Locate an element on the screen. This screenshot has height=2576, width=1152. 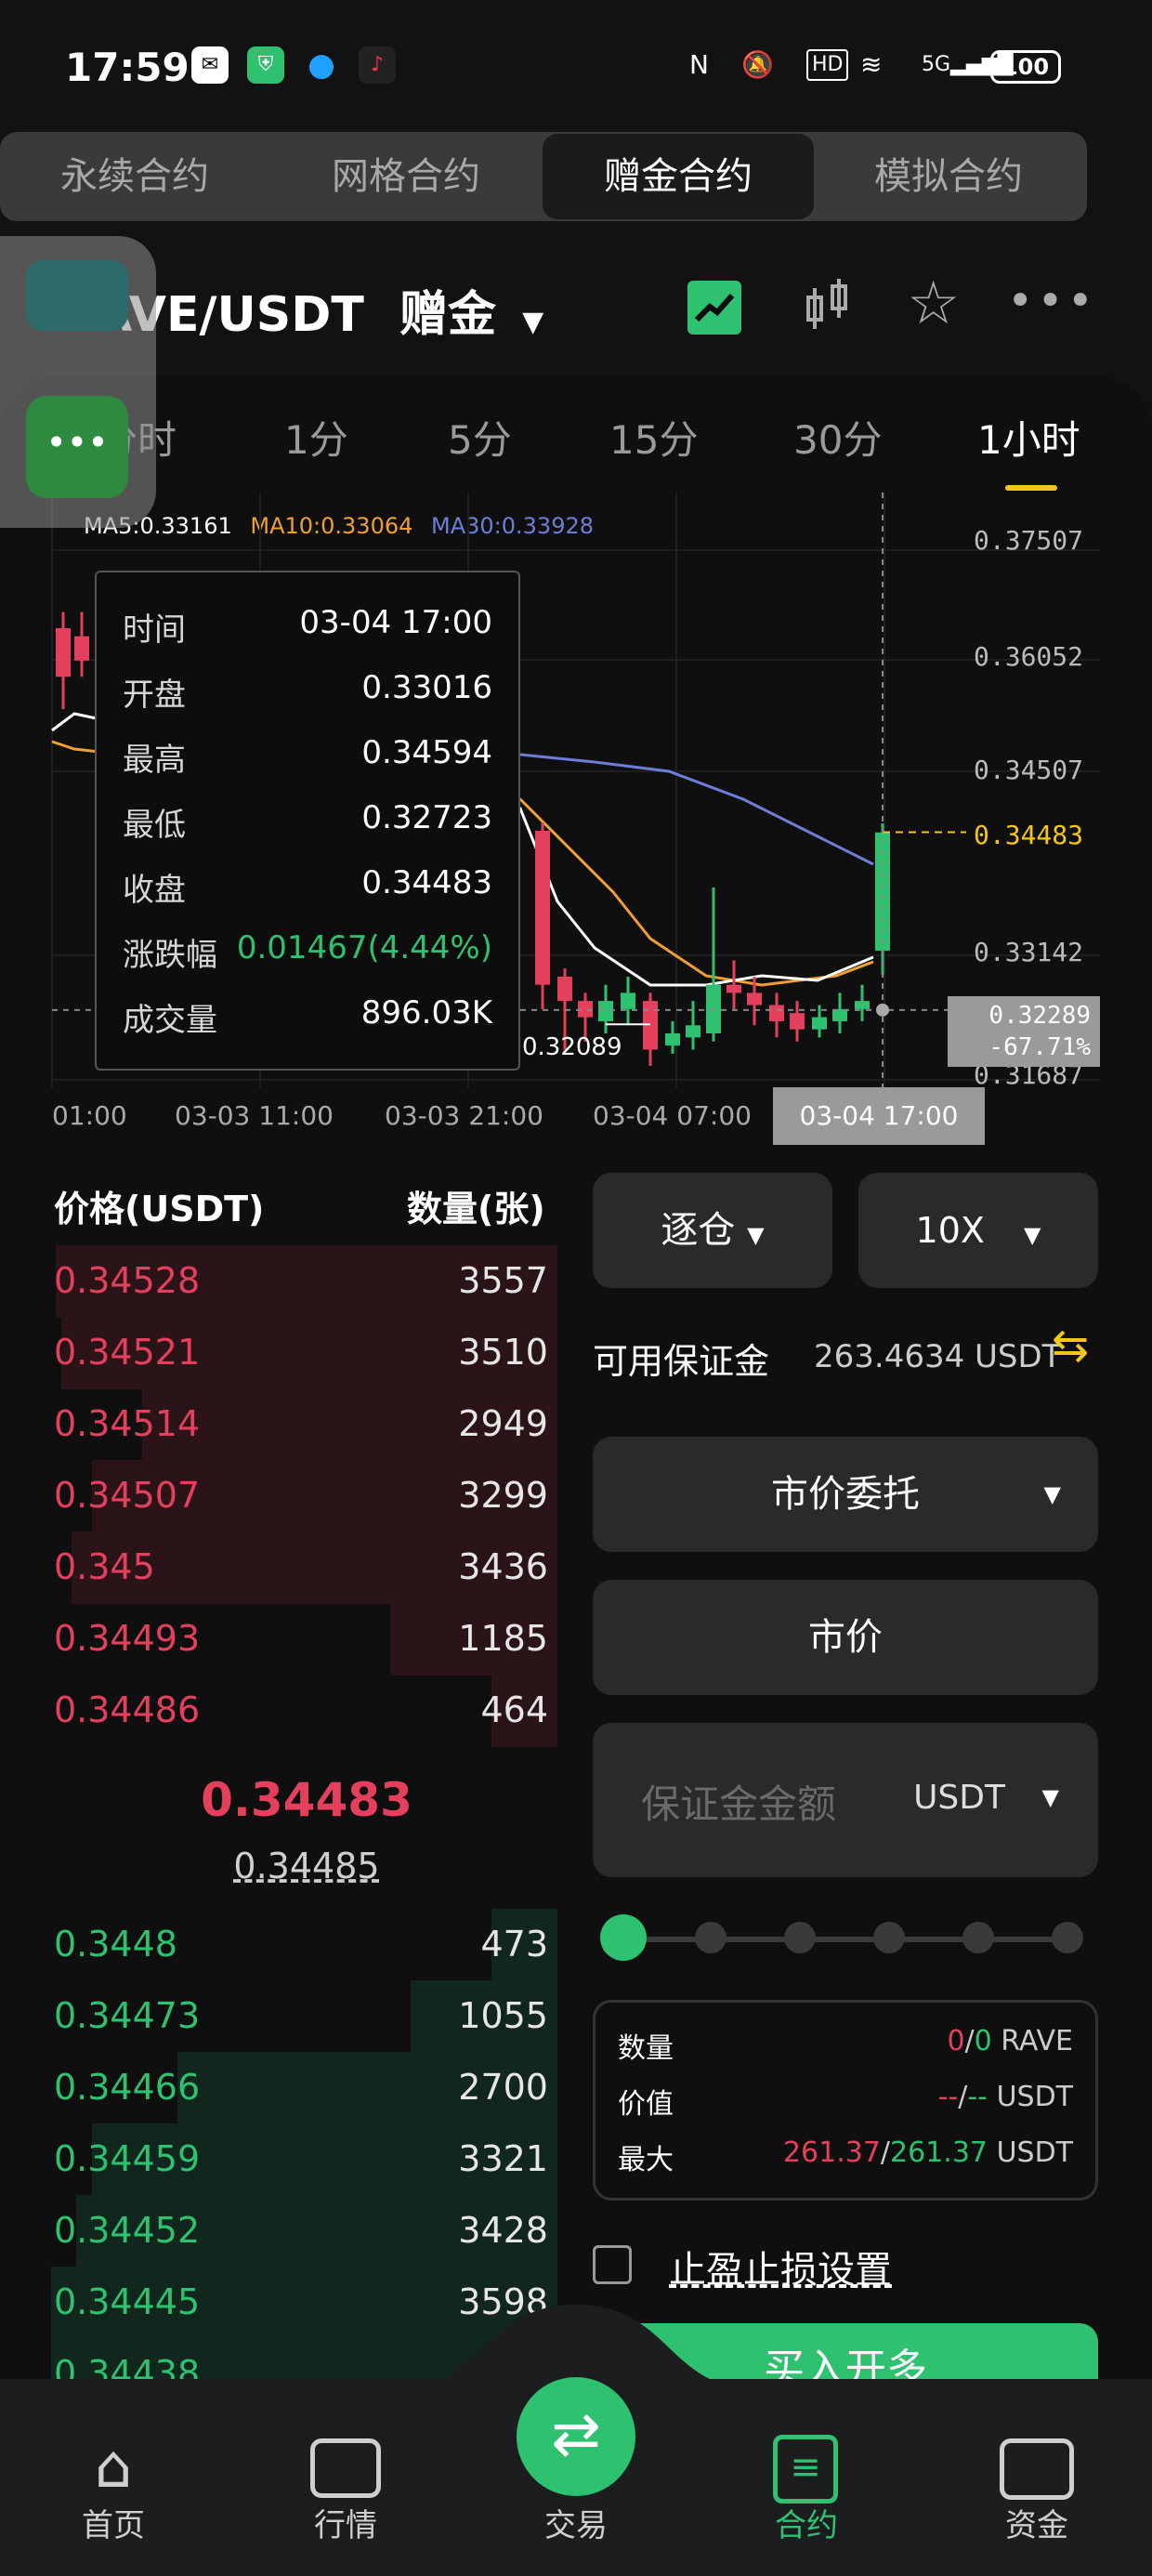
mid-price: 0.34483 is located at coordinates (306, 1800).